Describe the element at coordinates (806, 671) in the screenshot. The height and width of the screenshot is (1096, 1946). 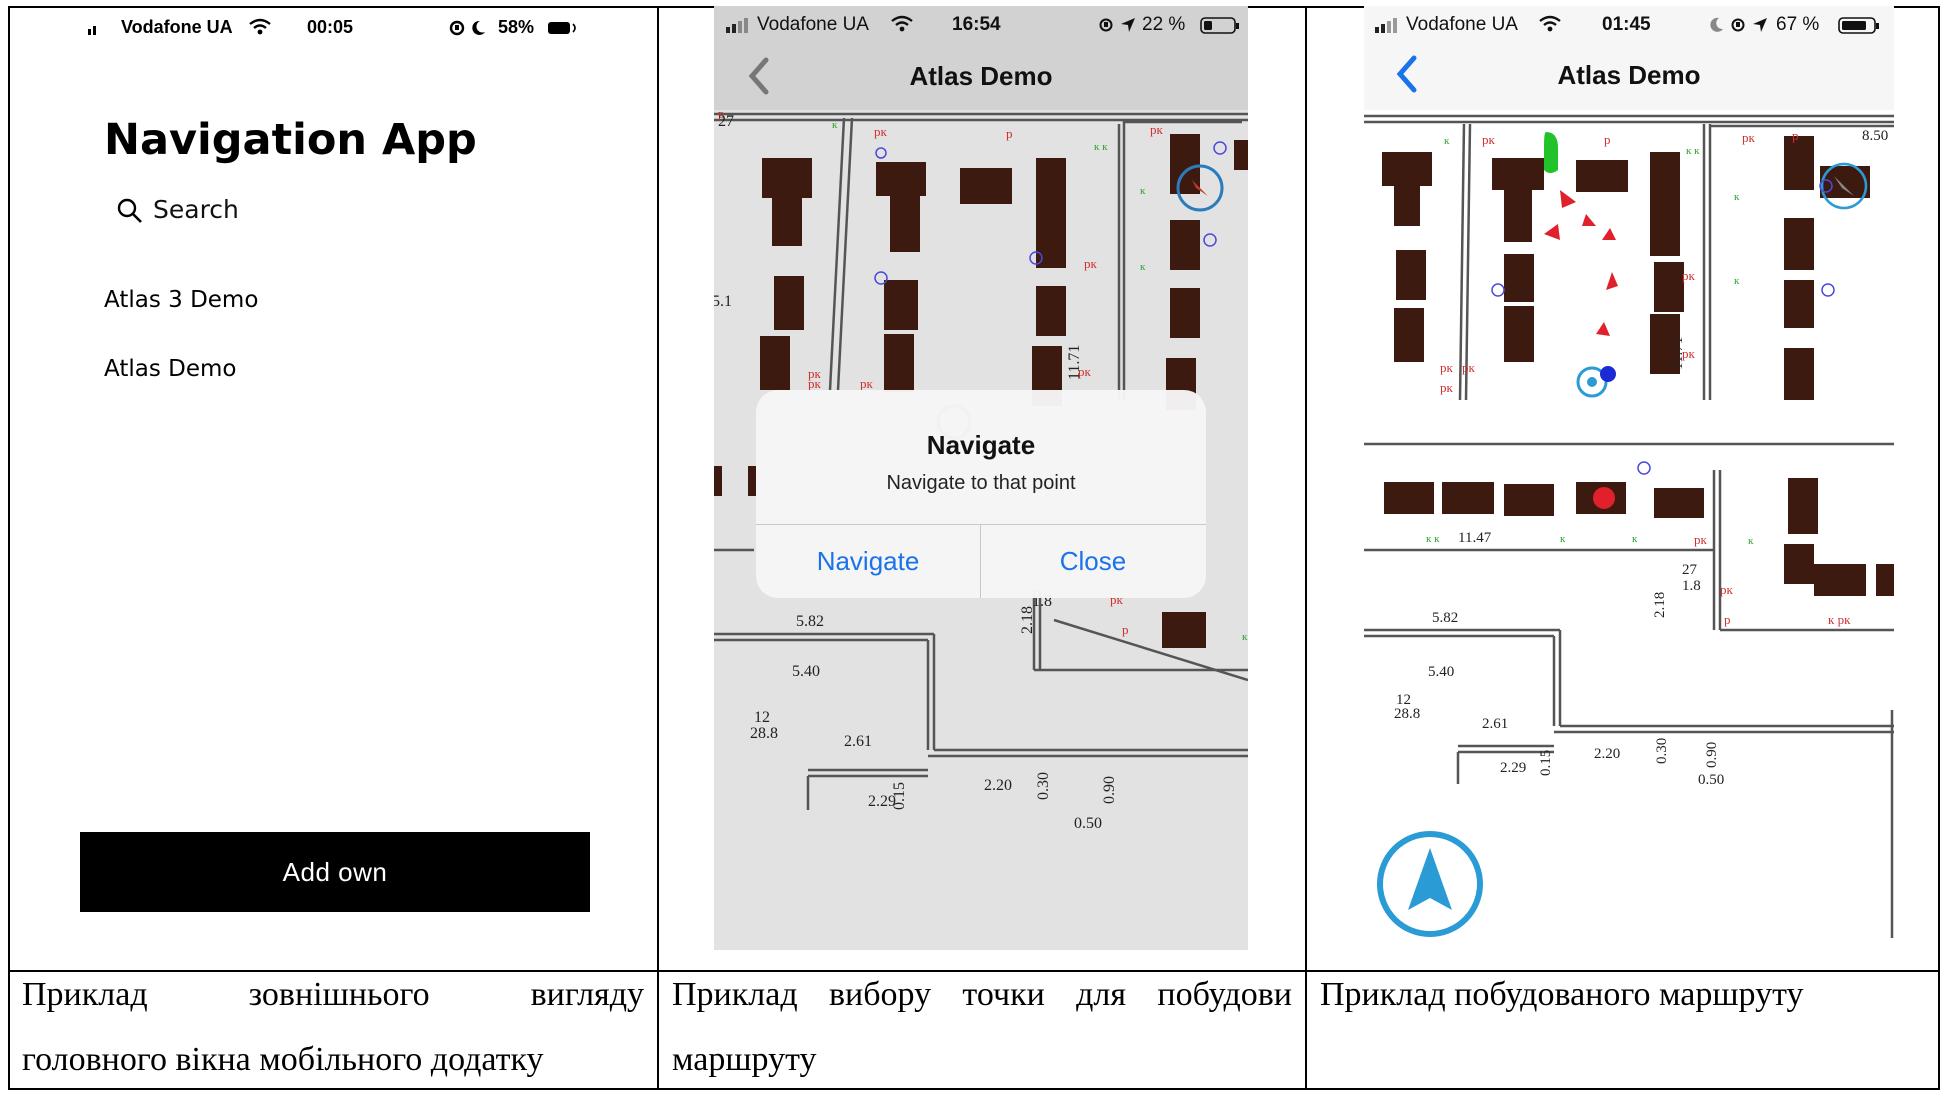
I see `dim-label: 5.40` at that location.